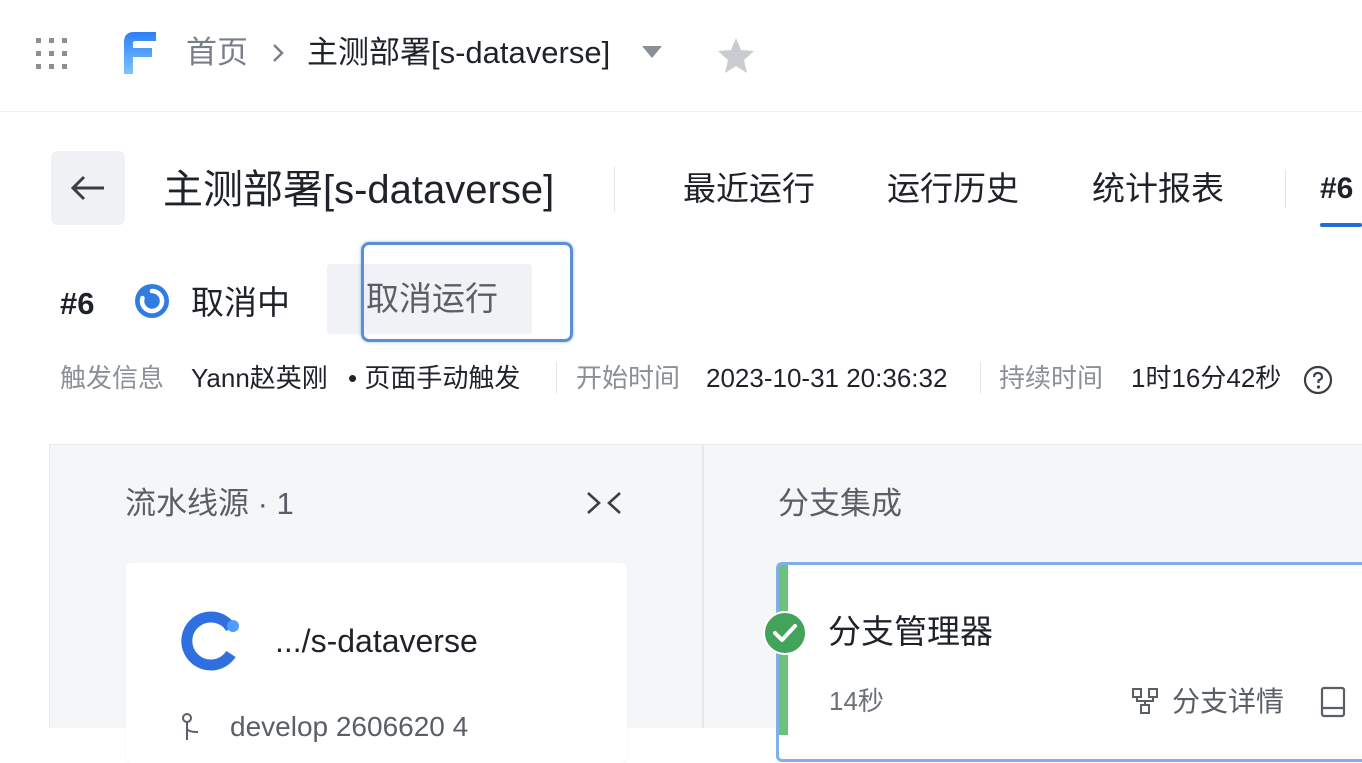 This screenshot has width=1362, height=763. What do you see at coordinates (652, 52) in the screenshot?
I see `caret-down-icon` at bounding box center [652, 52].